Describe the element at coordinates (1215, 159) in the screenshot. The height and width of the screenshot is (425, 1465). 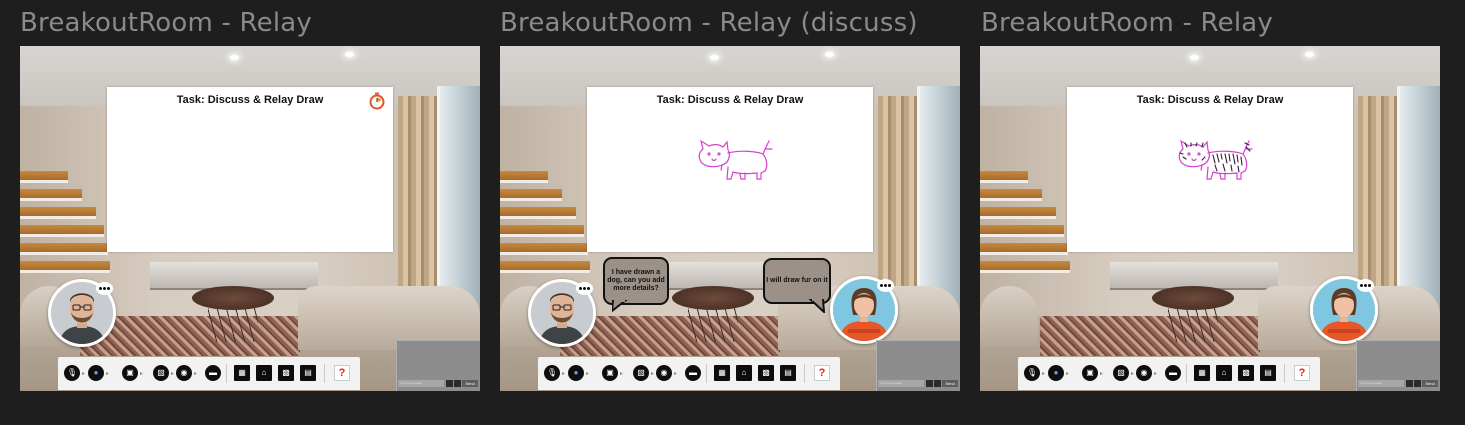
I see `animal-sketch-with-fur` at that location.